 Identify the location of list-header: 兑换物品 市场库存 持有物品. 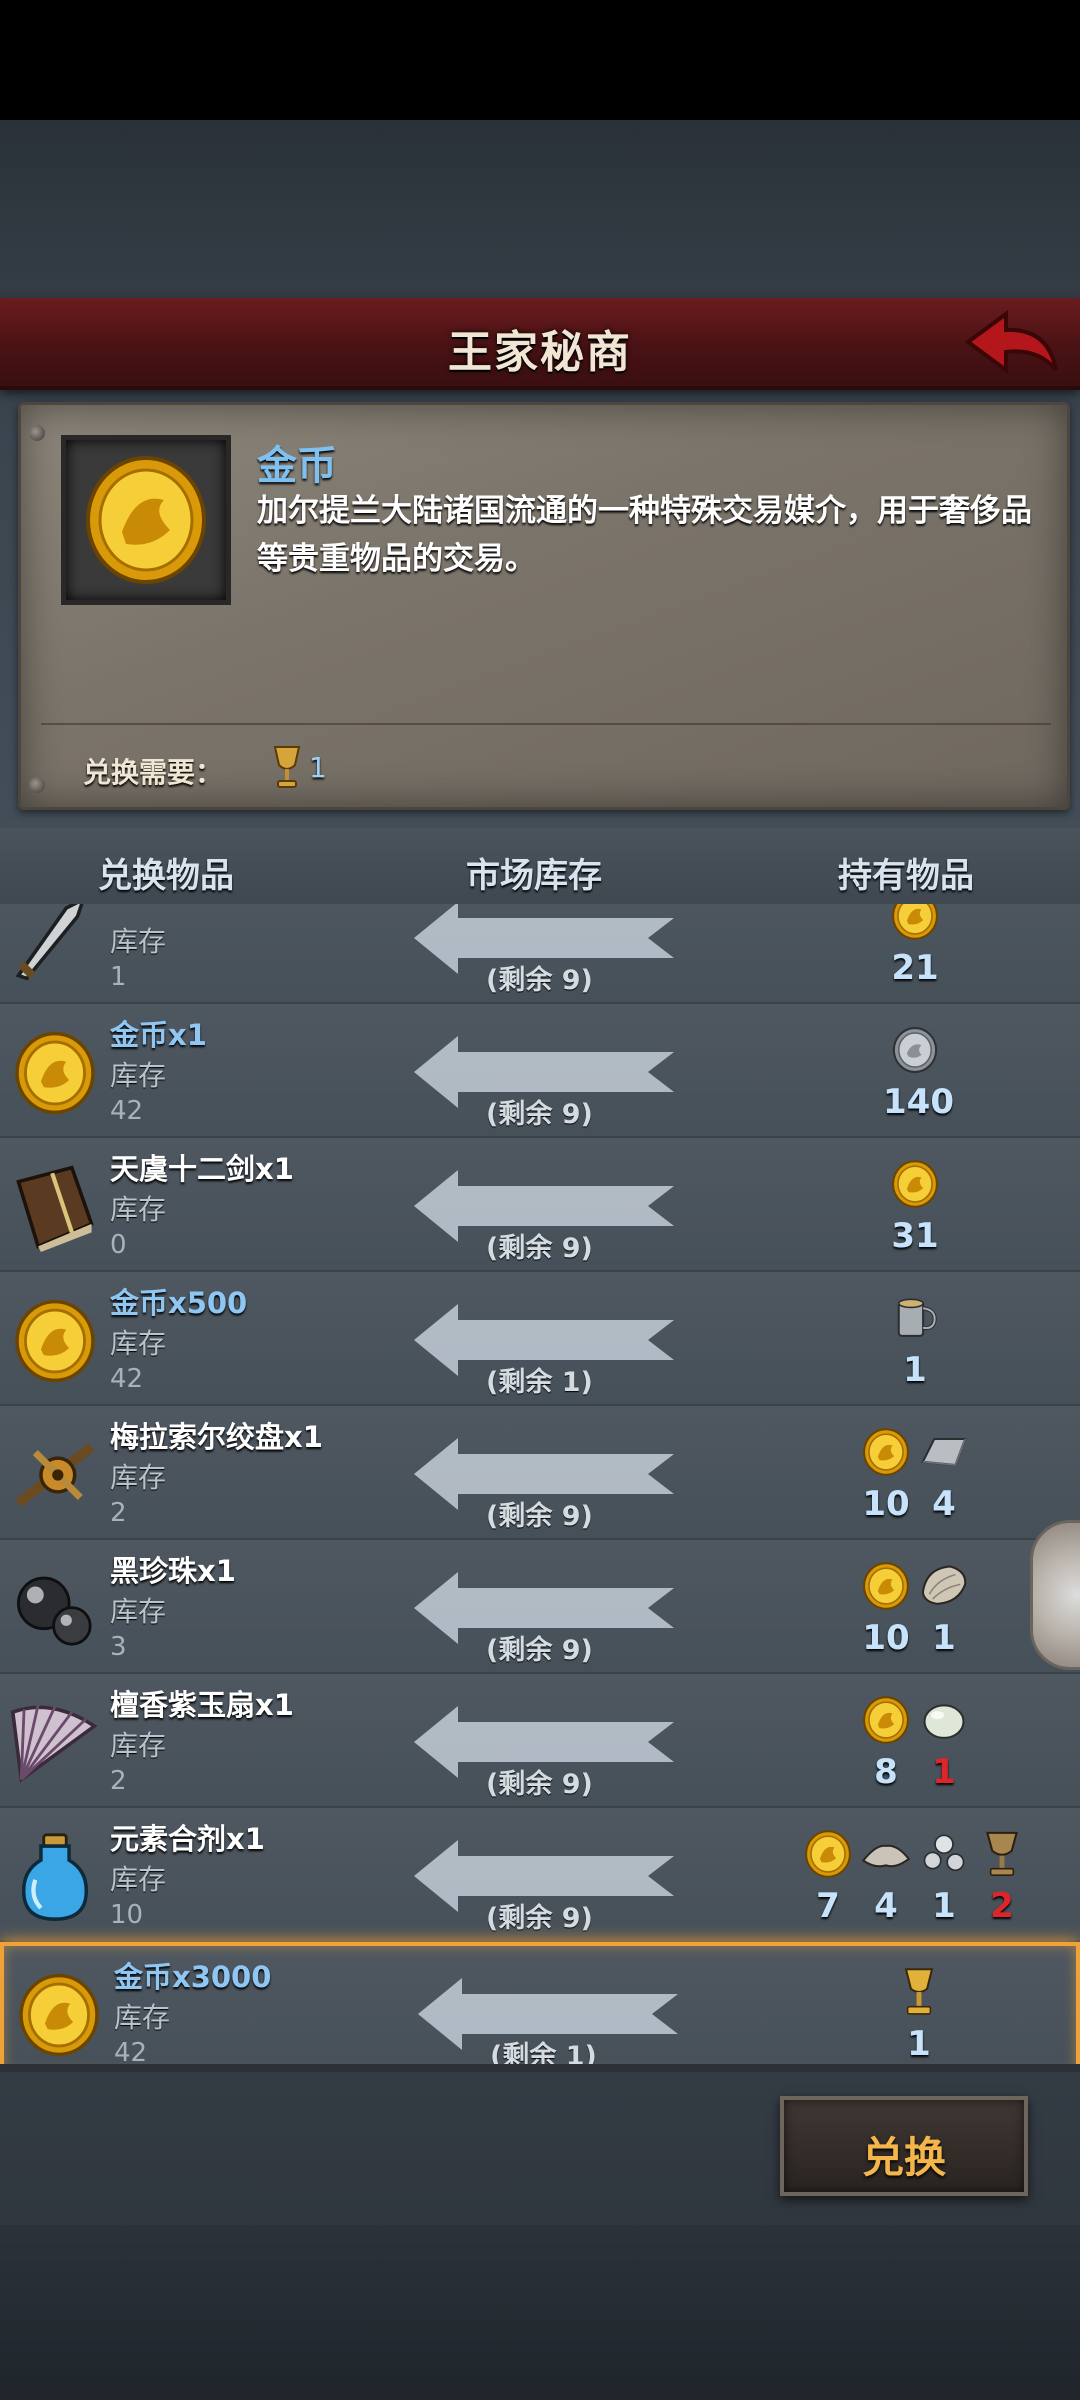
(540, 866).